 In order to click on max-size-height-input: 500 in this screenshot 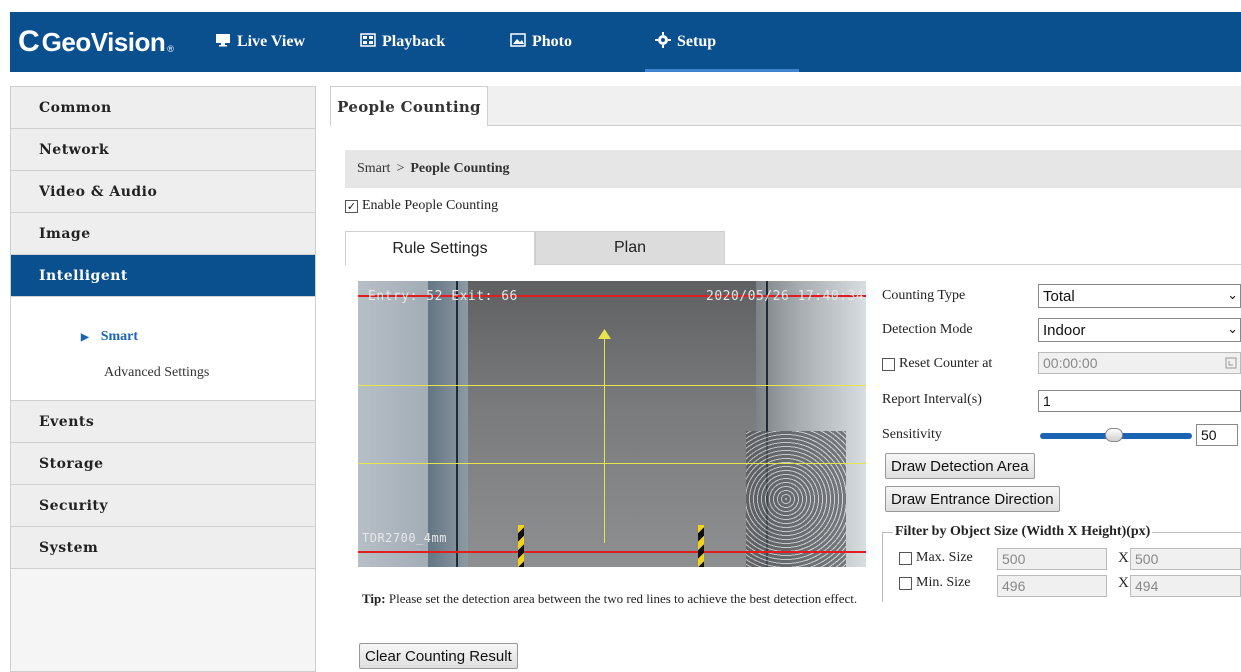, I will do `click(1185, 559)`.